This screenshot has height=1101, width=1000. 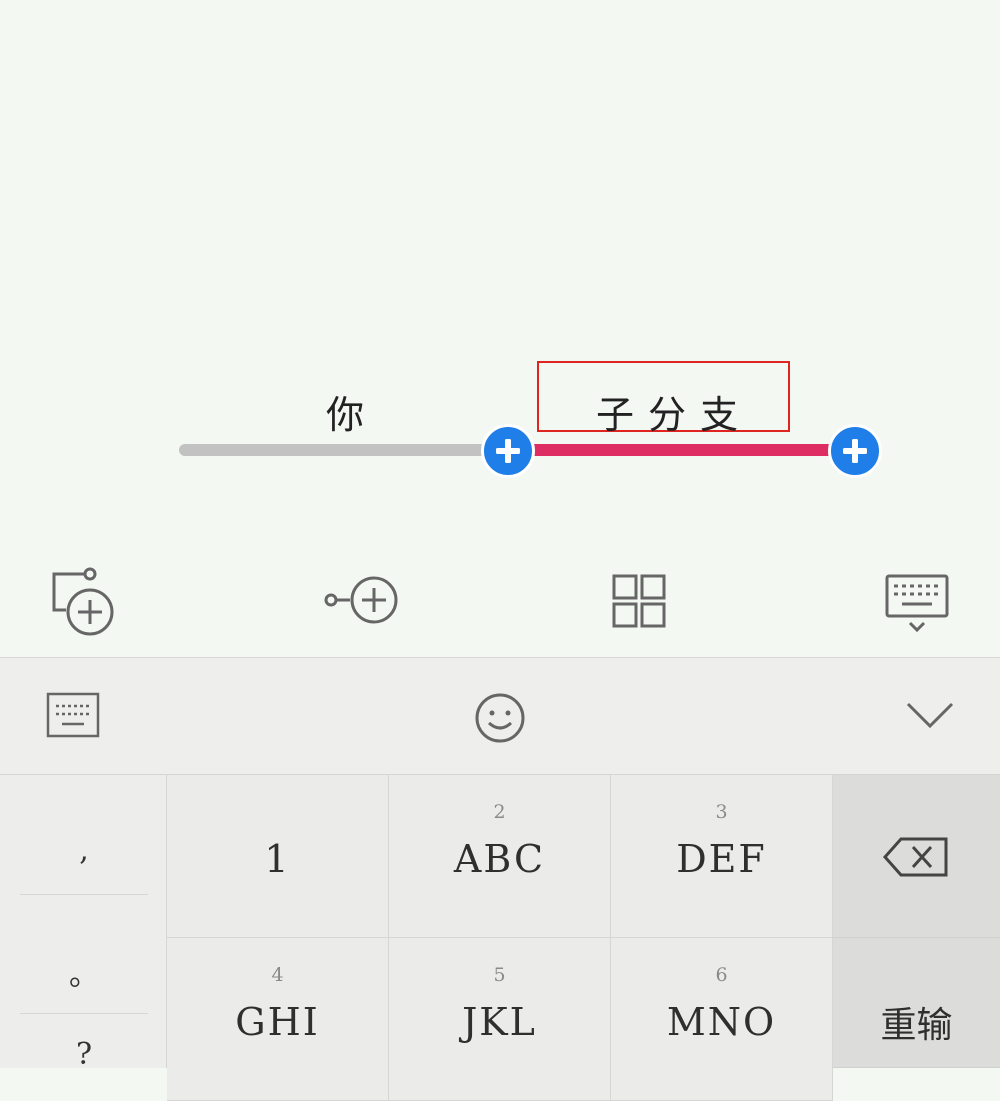 I want to click on key-label: 1, so click(x=277, y=859).